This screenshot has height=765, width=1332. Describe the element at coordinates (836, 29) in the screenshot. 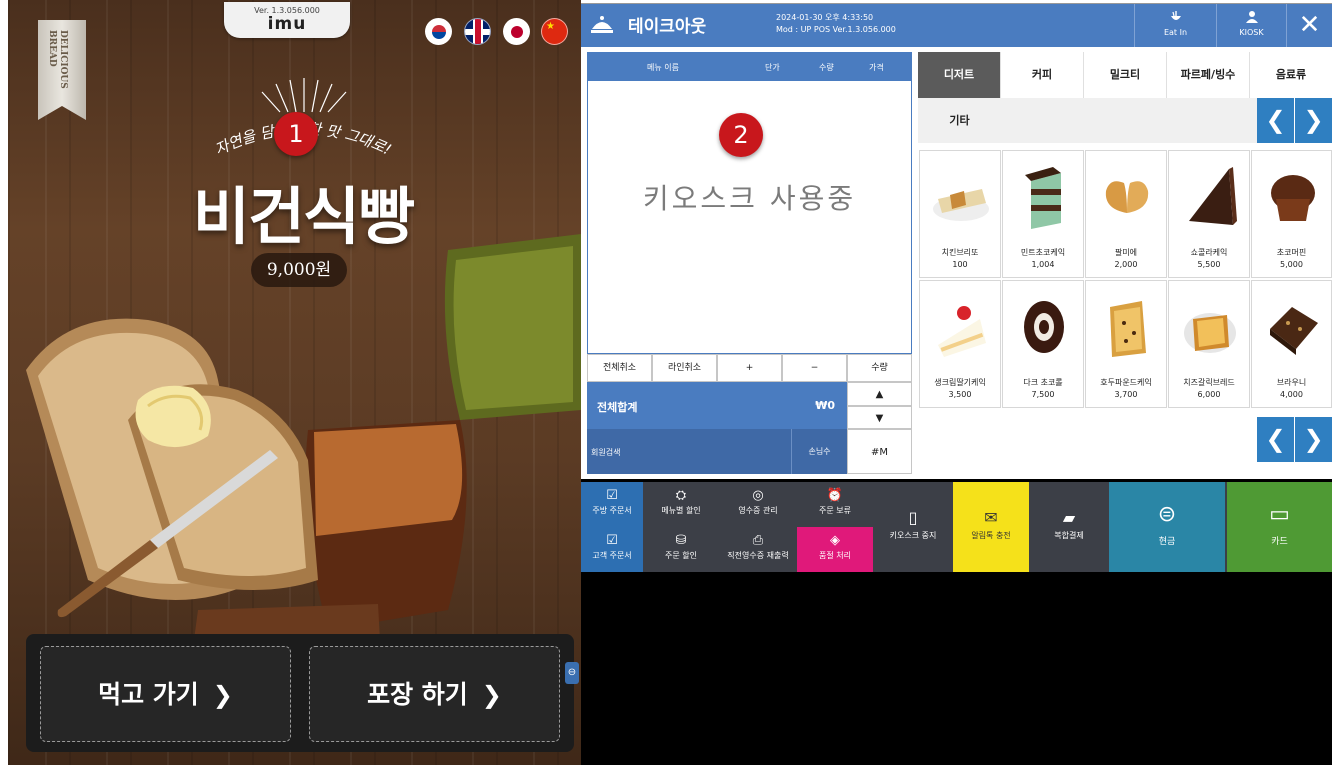

I see `mod-info-text: Mod : UP POS Ver.1.3.056.000` at that location.